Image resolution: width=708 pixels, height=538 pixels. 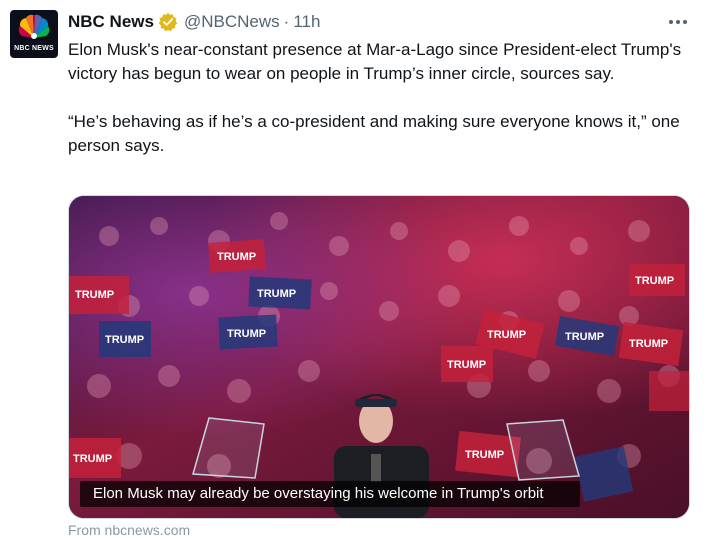 What do you see at coordinates (232, 22) in the screenshot?
I see `handle: @NBCNews` at bounding box center [232, 22].